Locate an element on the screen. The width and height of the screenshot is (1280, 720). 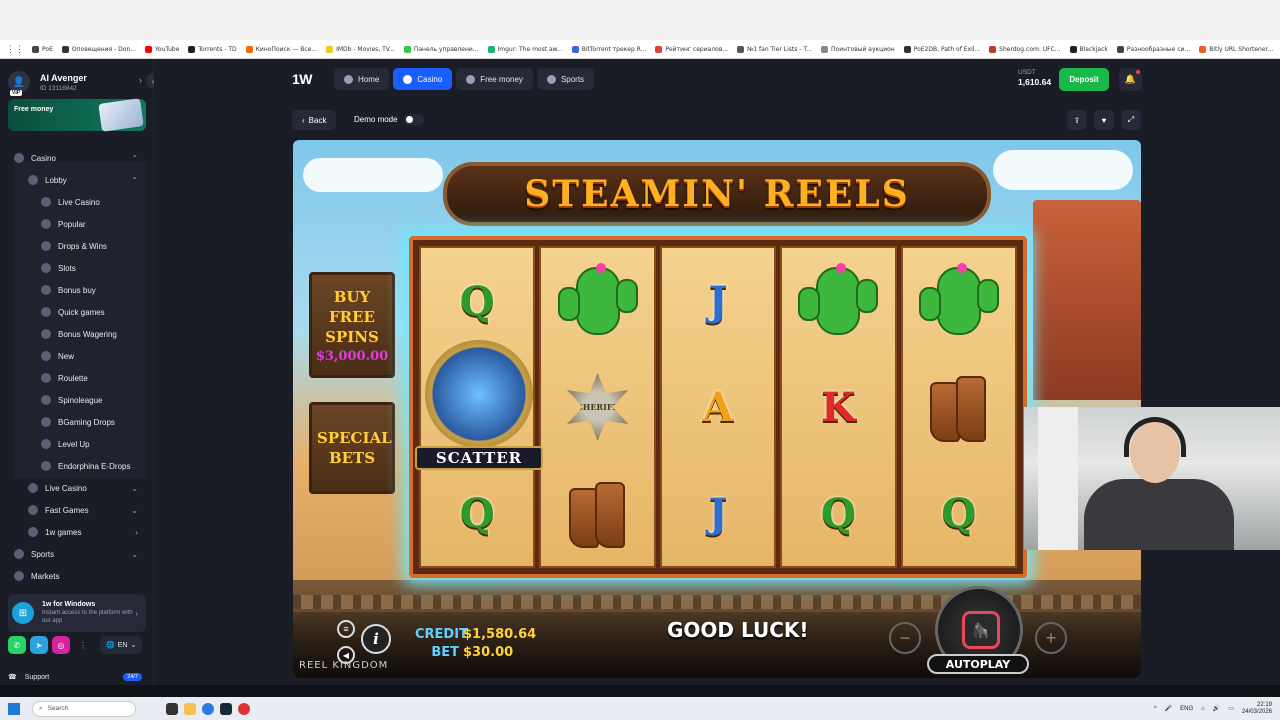
network-icon: ⌂ is located at coordinates (1203, 709).